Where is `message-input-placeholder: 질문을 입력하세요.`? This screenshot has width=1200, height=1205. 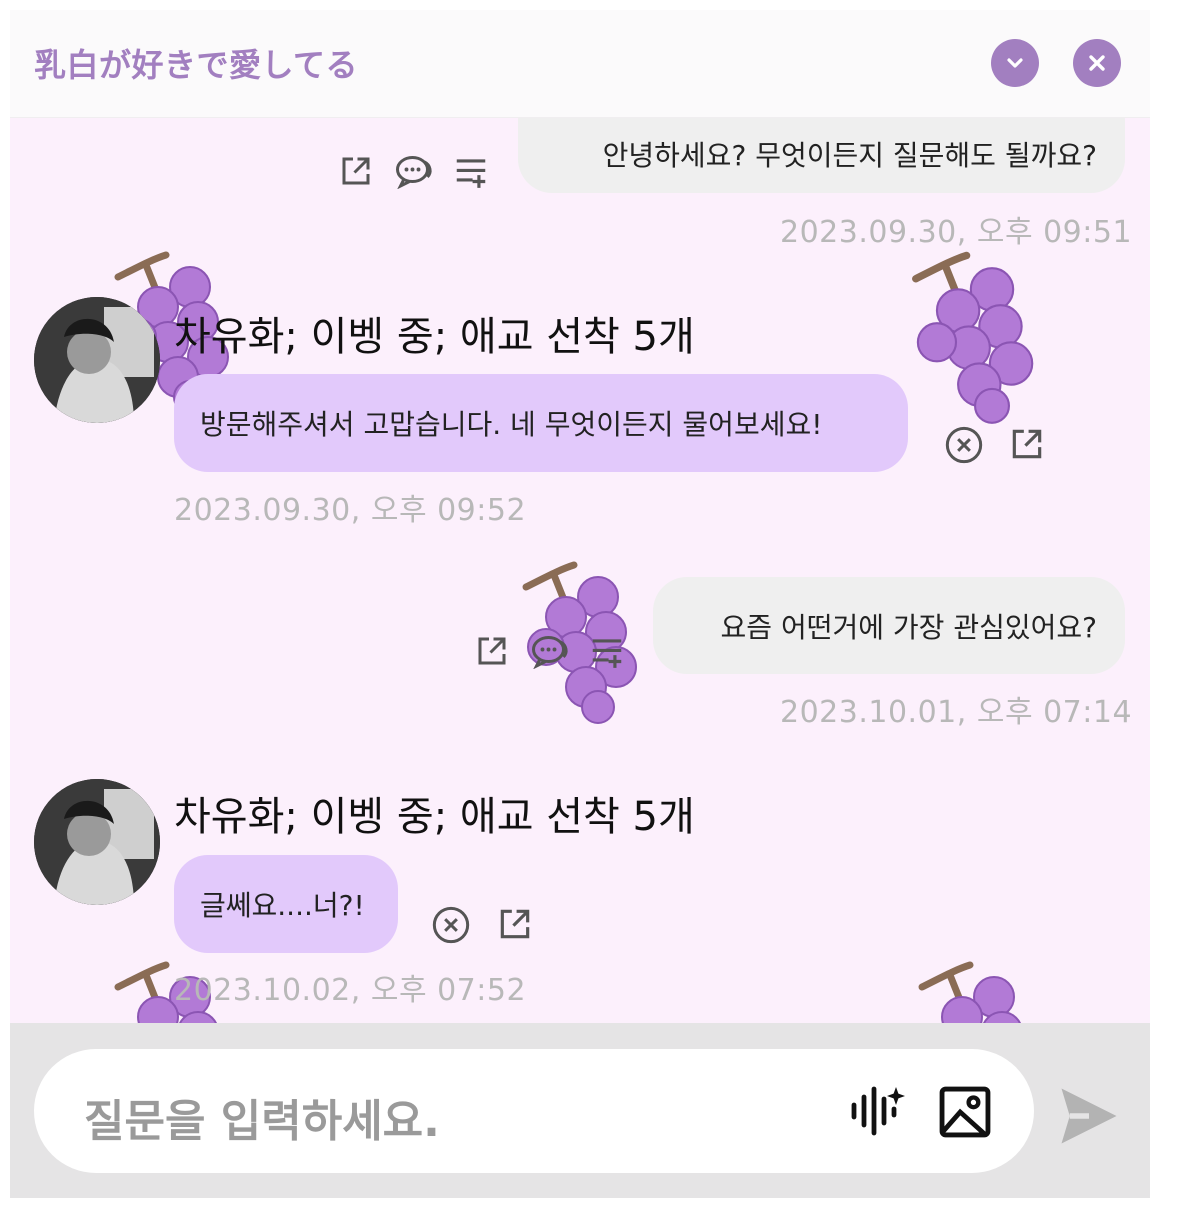 message-input-placeholder: 질문을 입력하세요. is located at coordinates (262, 1121).